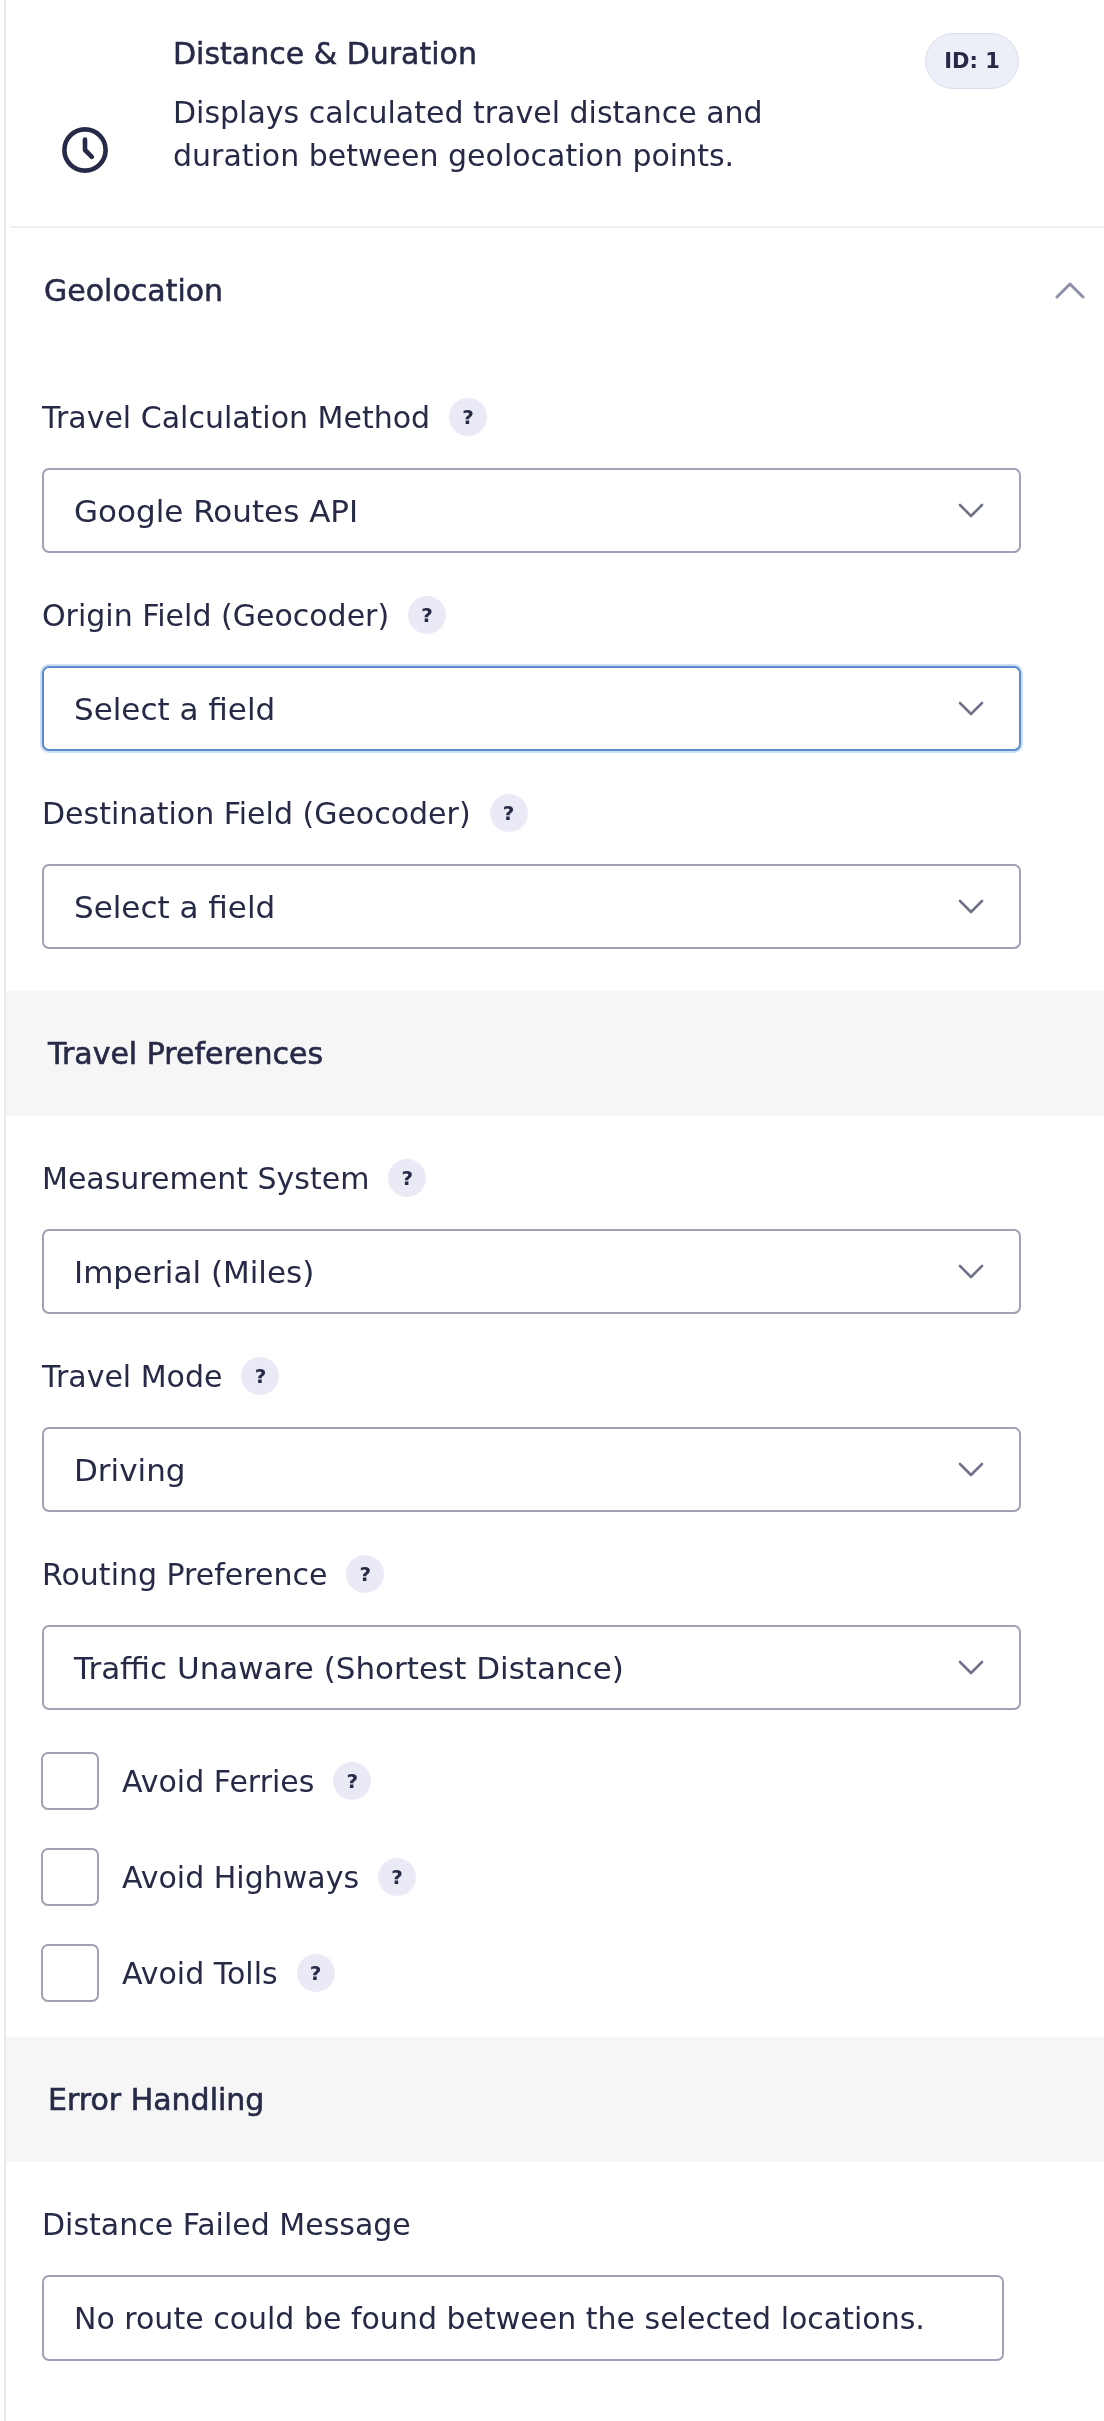  I want to click on checkbox-label: Avoid Ferries, so click(218, 1781).